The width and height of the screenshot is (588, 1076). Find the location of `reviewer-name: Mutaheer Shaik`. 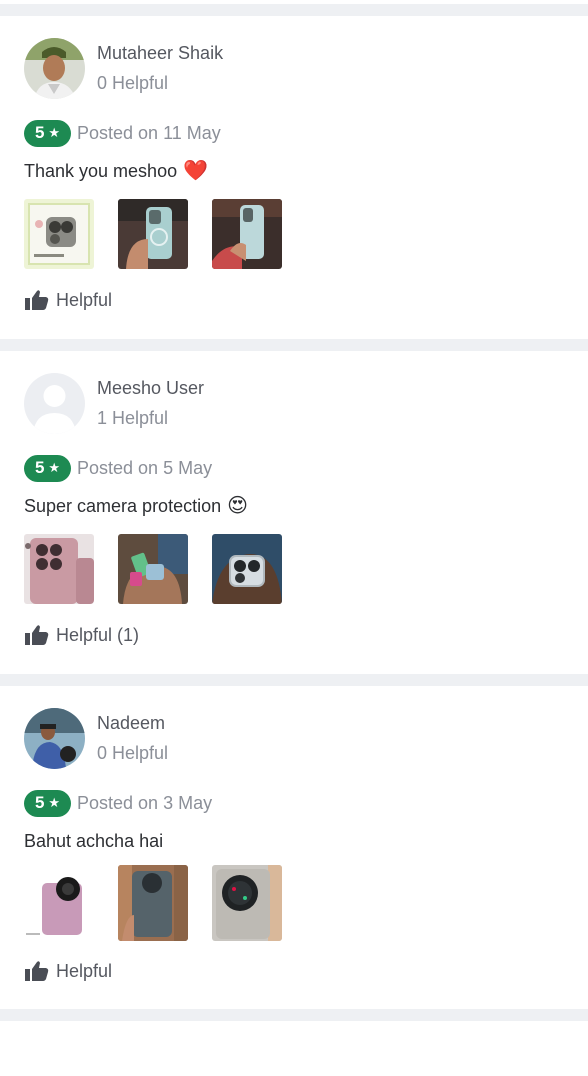

reviewer-name: Mutaheer Shaik is located at coordinates (160, 53).